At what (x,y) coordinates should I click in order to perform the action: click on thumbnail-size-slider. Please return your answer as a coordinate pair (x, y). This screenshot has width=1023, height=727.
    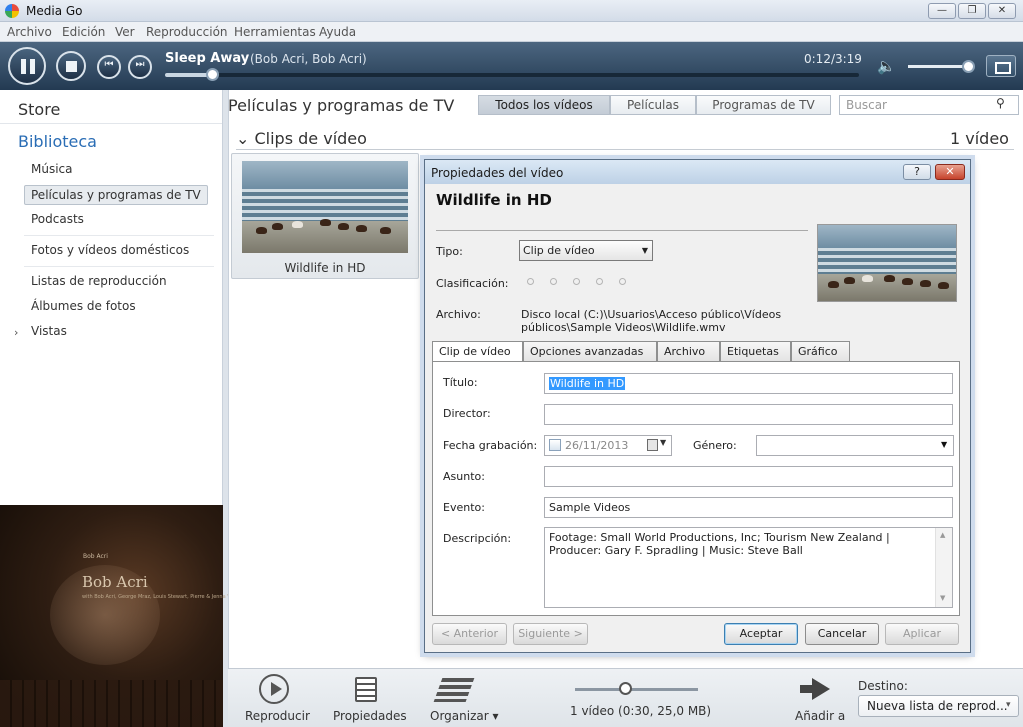
    Looking at the image, I should click on (636, 688).